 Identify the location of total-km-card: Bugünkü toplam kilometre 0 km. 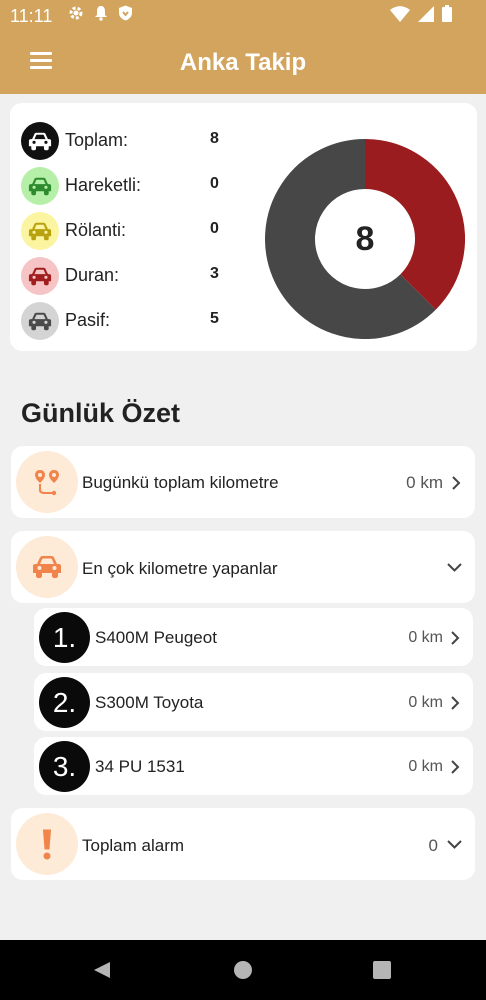
(243, 482).